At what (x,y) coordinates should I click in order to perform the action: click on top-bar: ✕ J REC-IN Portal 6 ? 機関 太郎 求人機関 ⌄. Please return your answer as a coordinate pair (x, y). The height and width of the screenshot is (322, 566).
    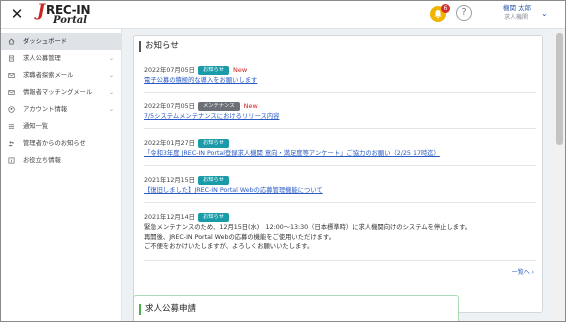
    Looking at the image, I should click on (283, 15).